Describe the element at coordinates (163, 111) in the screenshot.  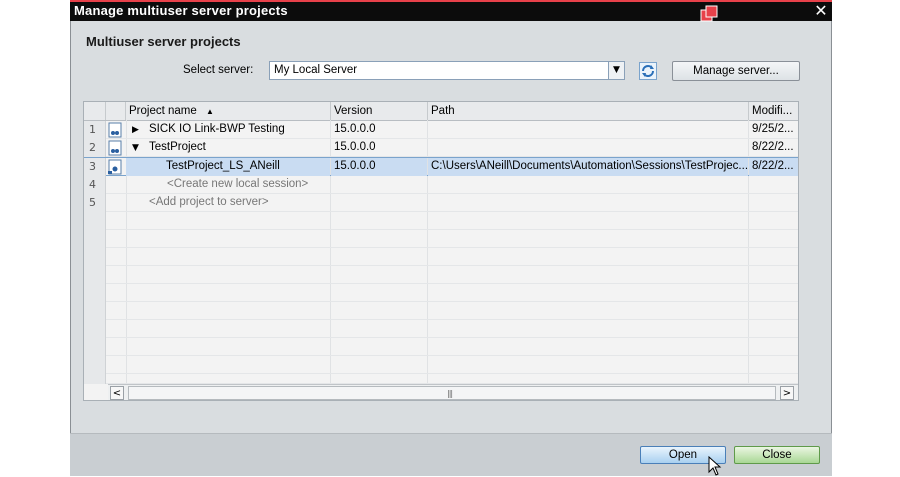
I see `column-project-name-label: Project name` at that location.